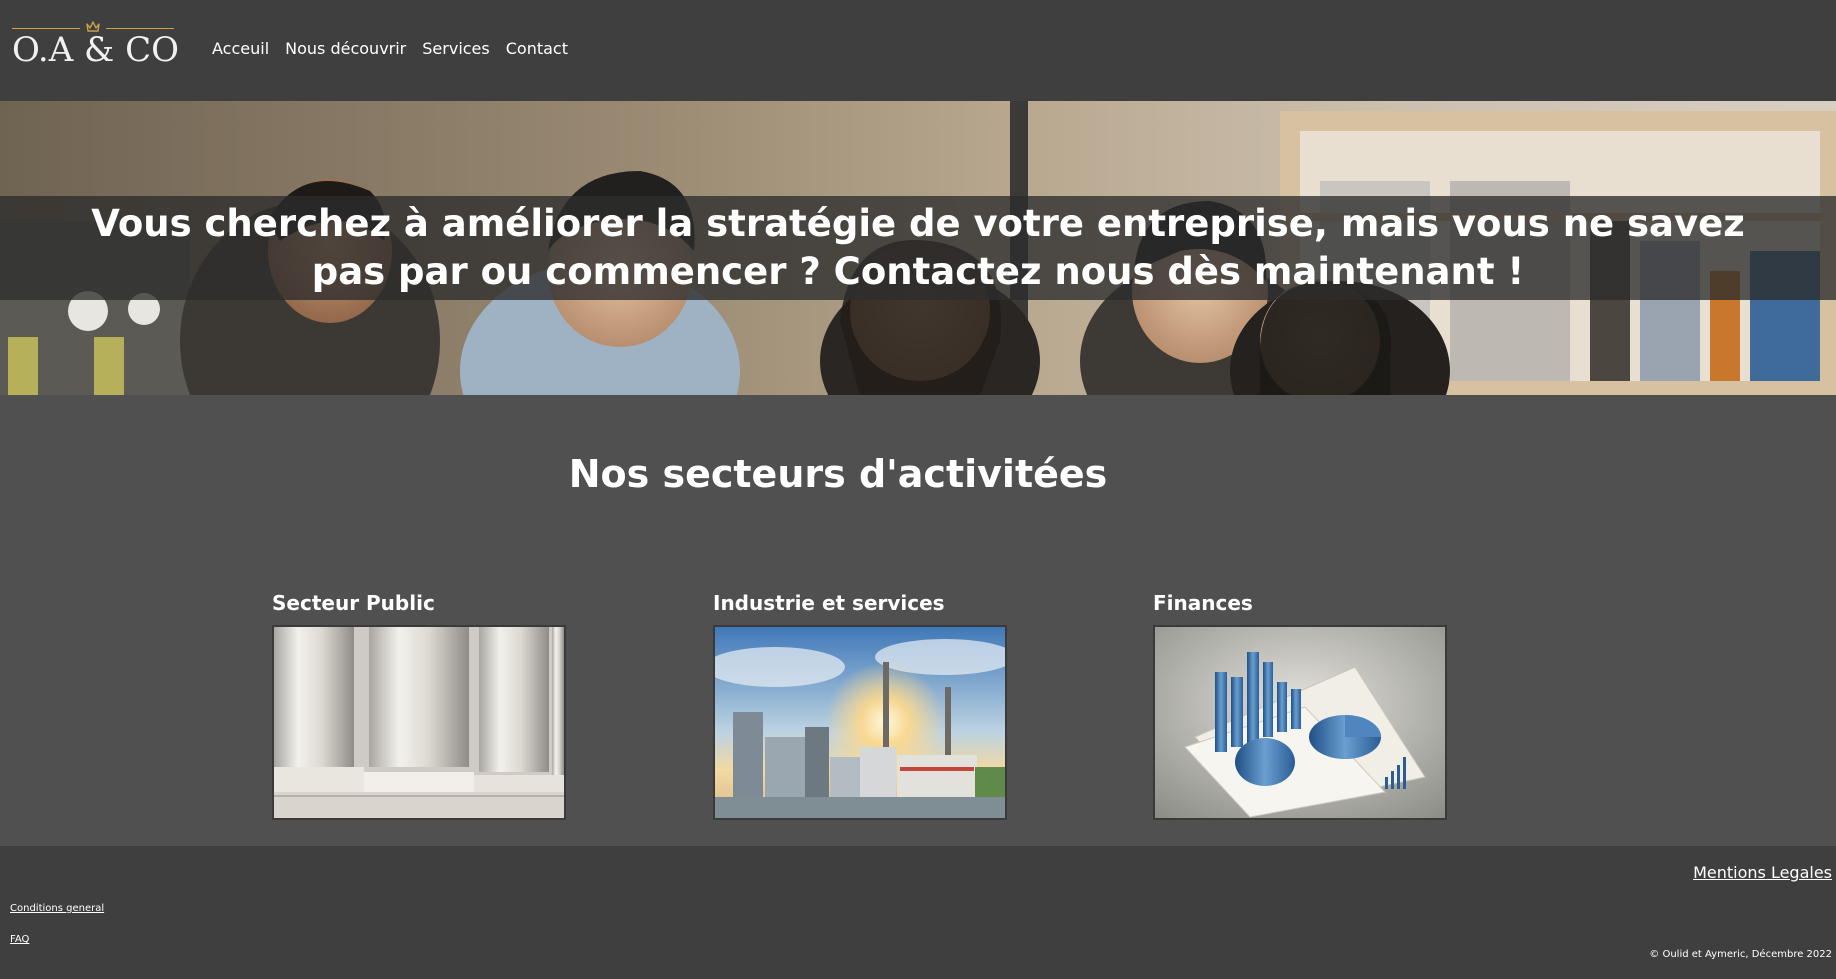  What do you see at coordinates (829, 603) in the screenshot?
I see `sector-card-title: Industrie et services` at bounding box center [829, 603].